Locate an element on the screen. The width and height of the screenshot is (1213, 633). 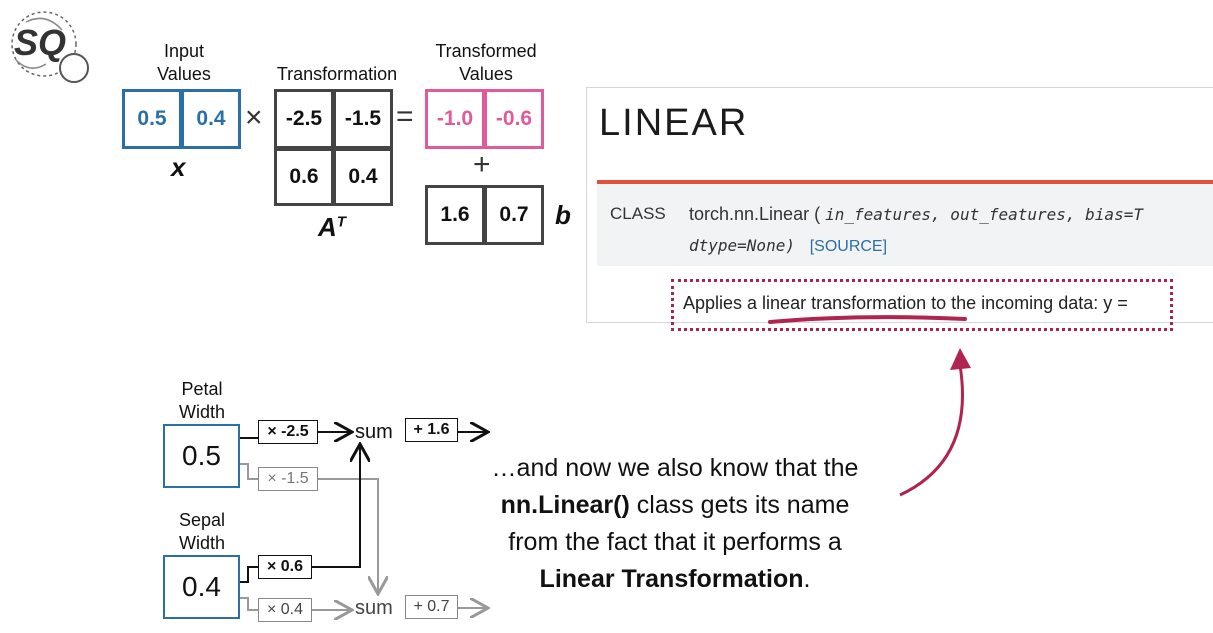
weight-box-4: × 0.4 is located at coordinates (285, 610).